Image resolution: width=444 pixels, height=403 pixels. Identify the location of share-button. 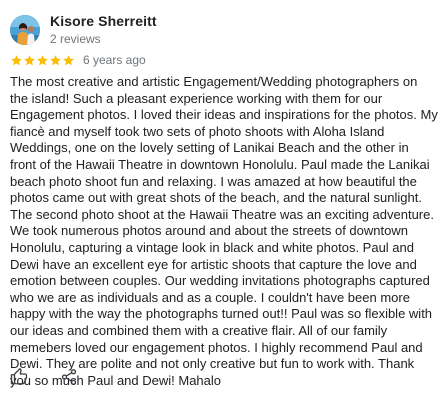
(69, 377).